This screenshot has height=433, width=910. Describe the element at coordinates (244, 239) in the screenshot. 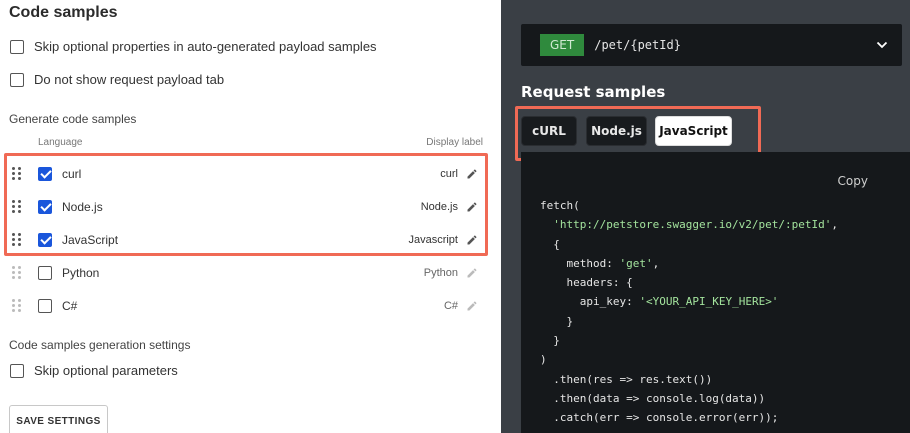

I see `language-row-javascript: JavaScript Javascript` at that location.